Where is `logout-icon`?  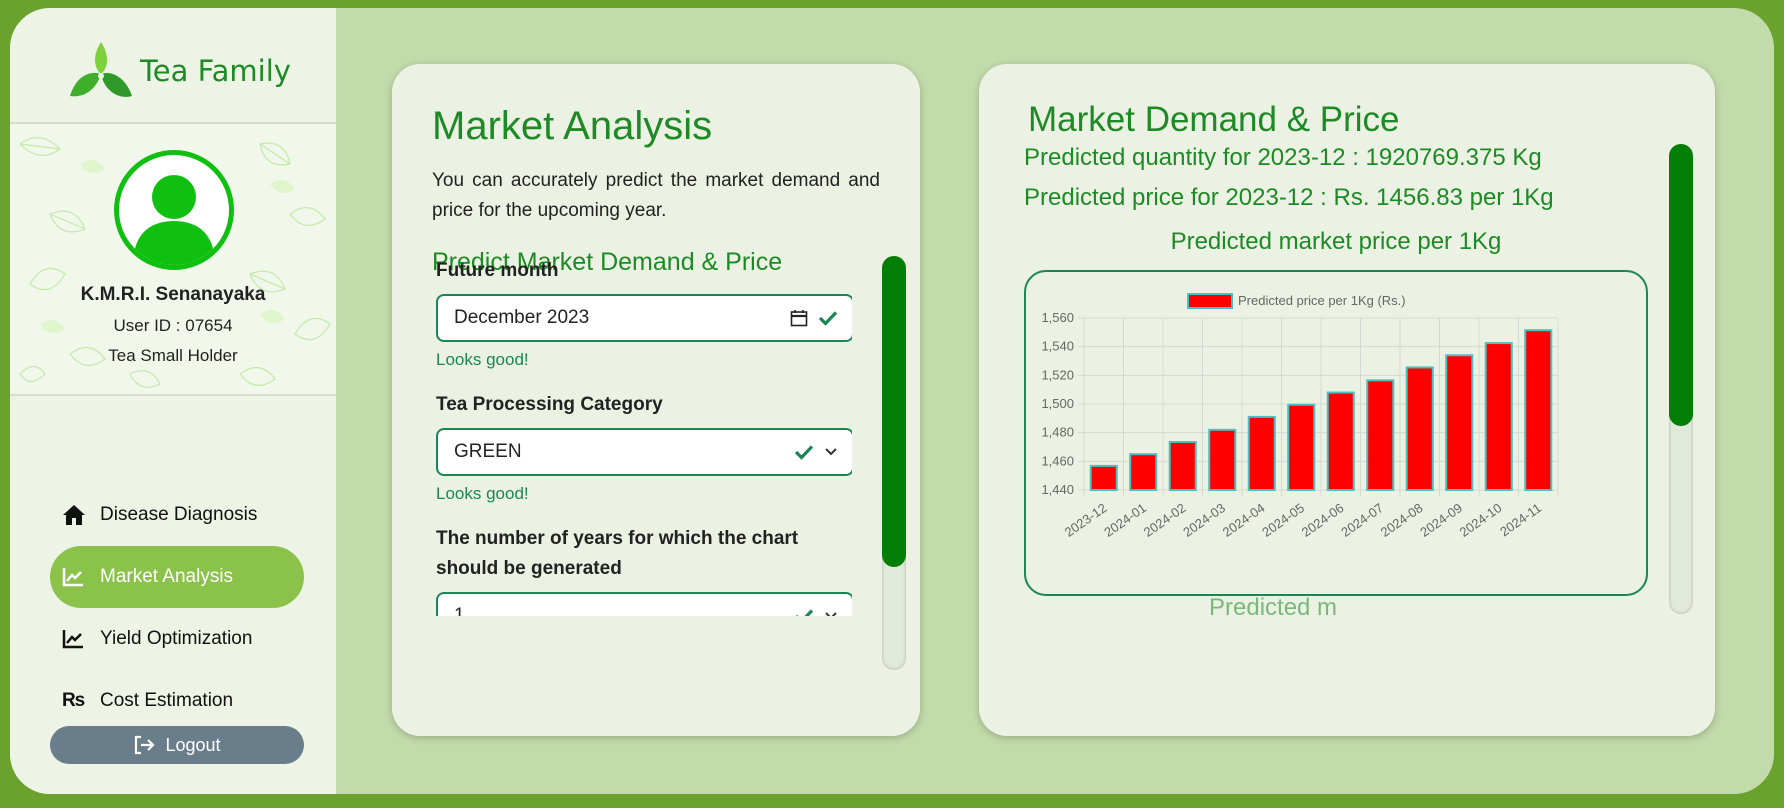 logout-icon is located at coordinates (145, 745).